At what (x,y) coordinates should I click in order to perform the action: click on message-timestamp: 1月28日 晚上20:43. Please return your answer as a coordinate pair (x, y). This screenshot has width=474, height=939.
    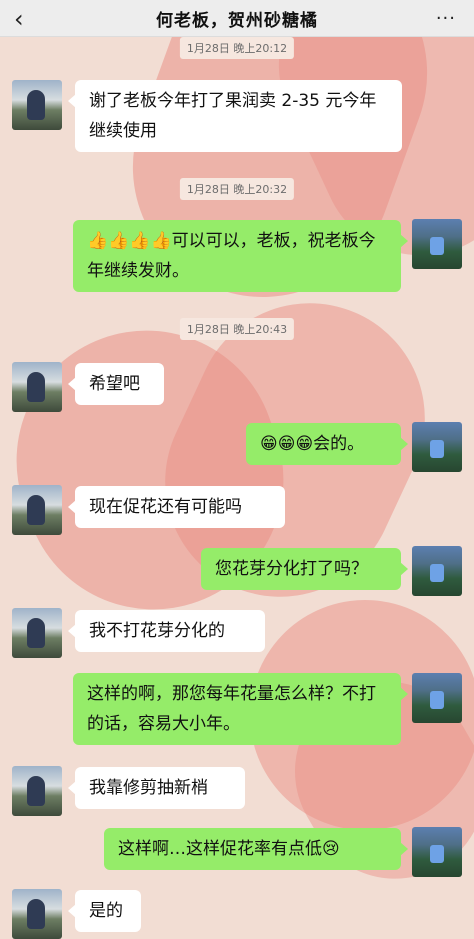
    Looking at the image, I should click on (237, 329).